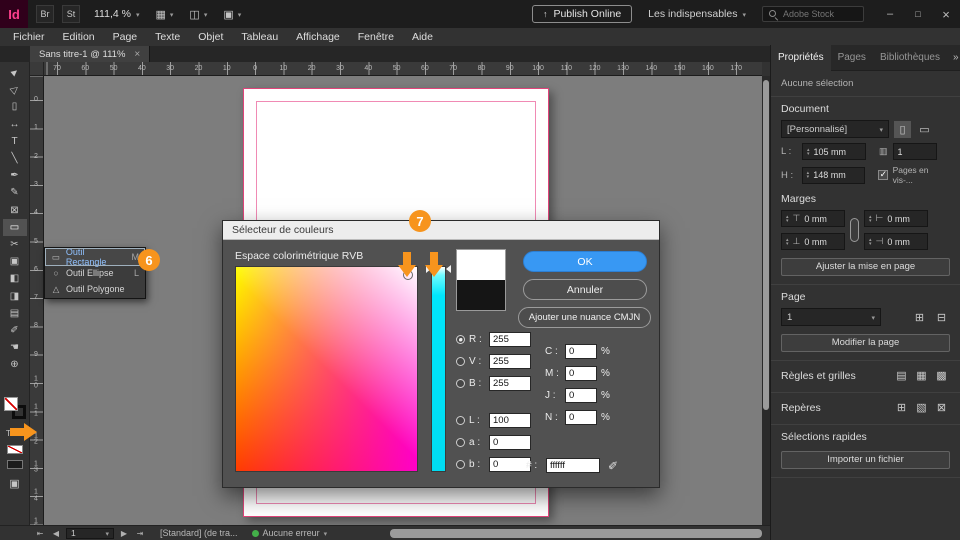 The image size is (960, 540). Describe the element at coordinates (854, 230) in the screenshot. I see `link-margins-icon` at that location.